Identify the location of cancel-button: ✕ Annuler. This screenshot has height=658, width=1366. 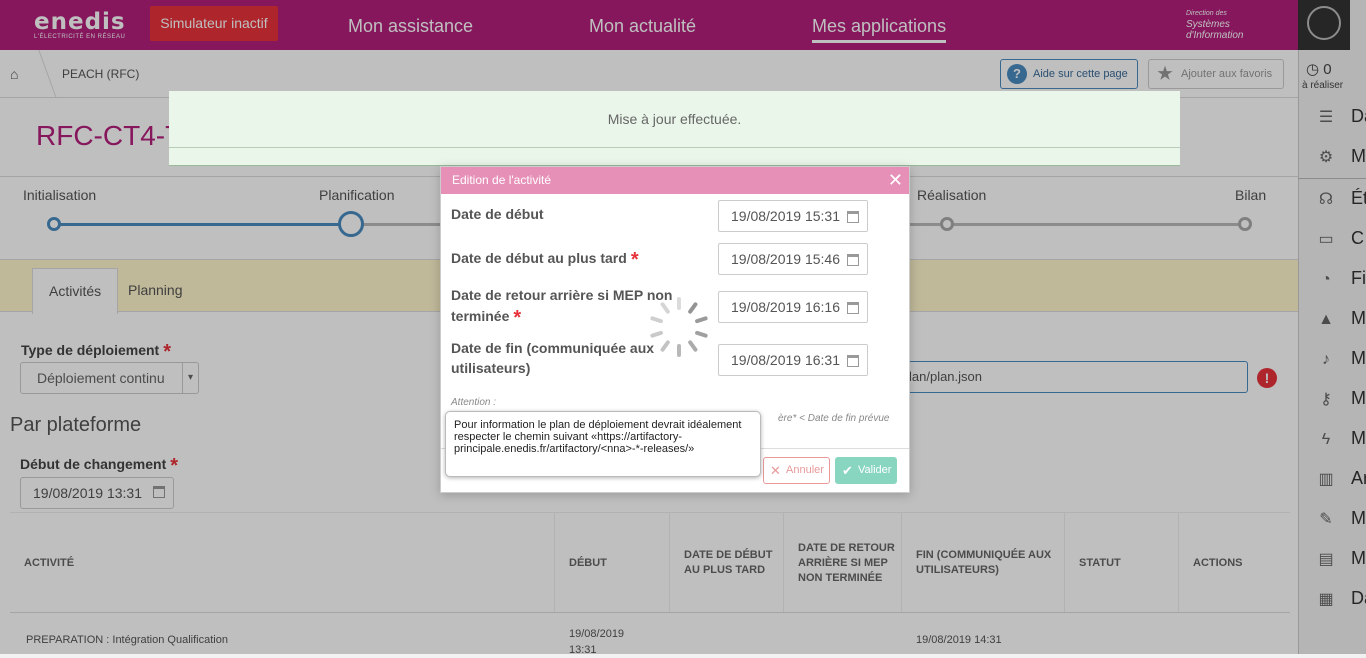
(796, 470).